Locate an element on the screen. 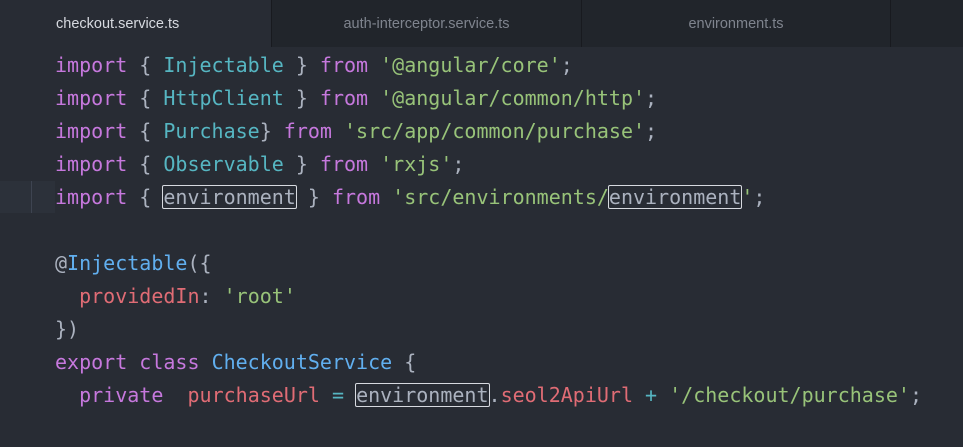 This screenshot has height=447, width=963. tab-auth-interceptor-service: auth-interceptor.service.ts is located at coordinates (427, 23).